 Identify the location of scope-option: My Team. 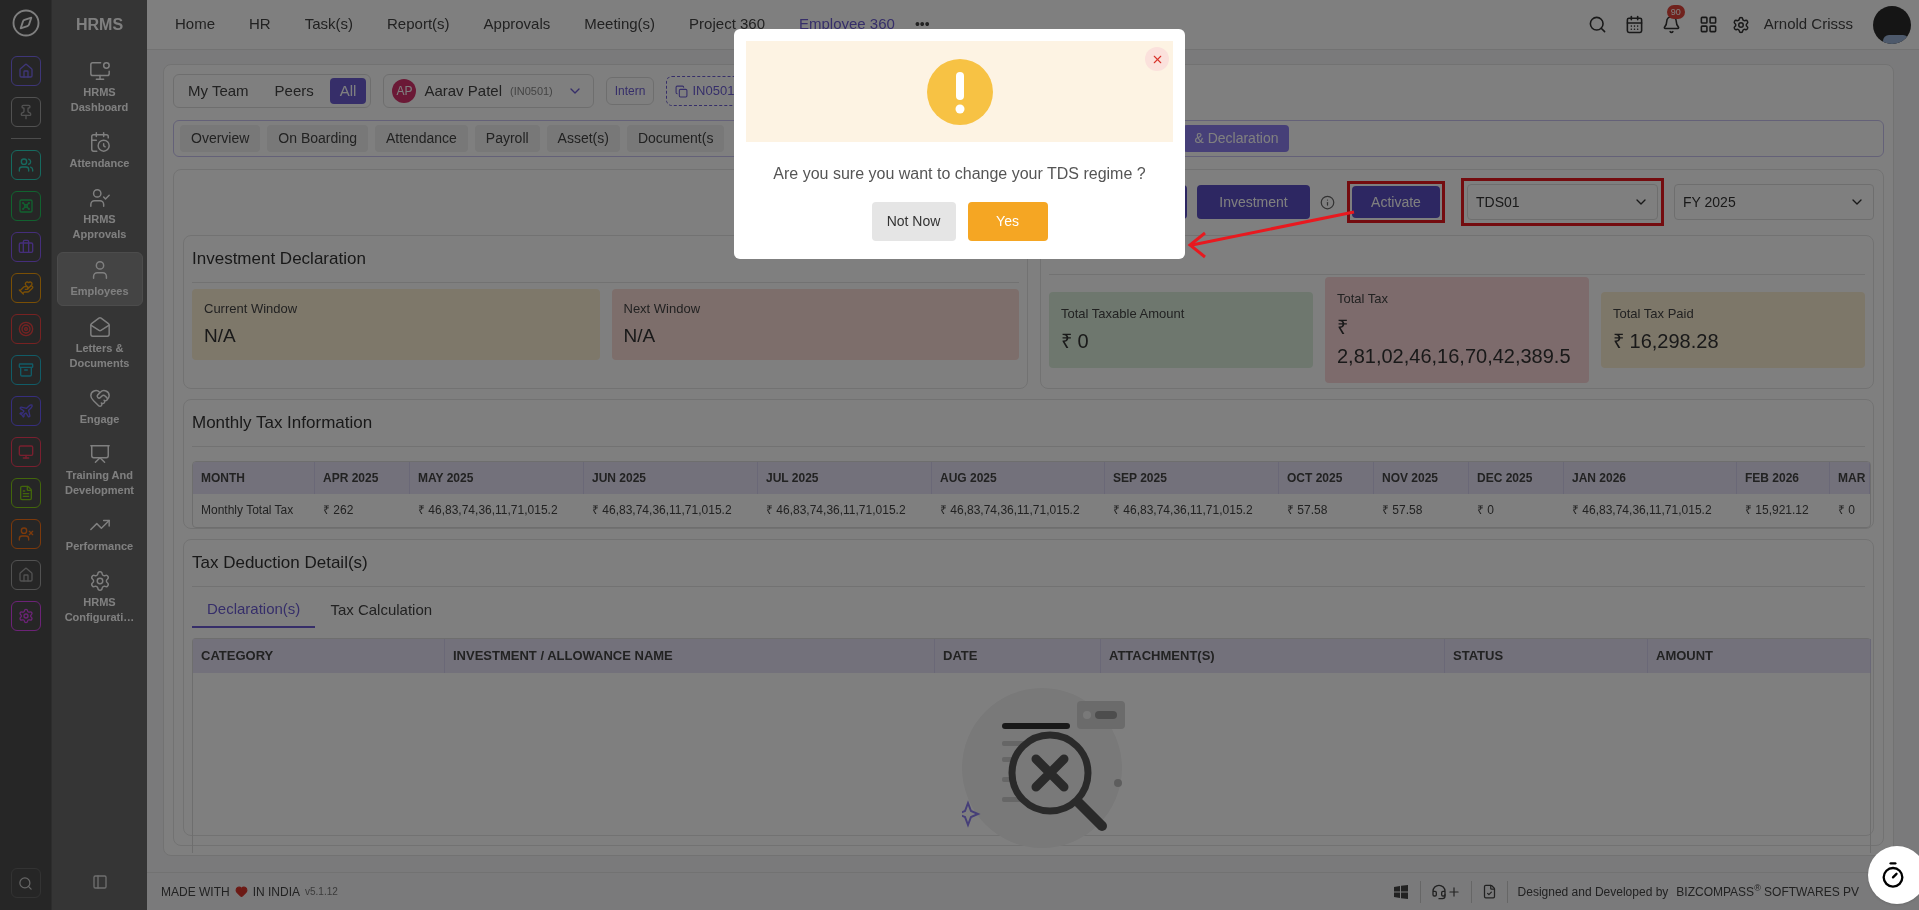
(218, 91).